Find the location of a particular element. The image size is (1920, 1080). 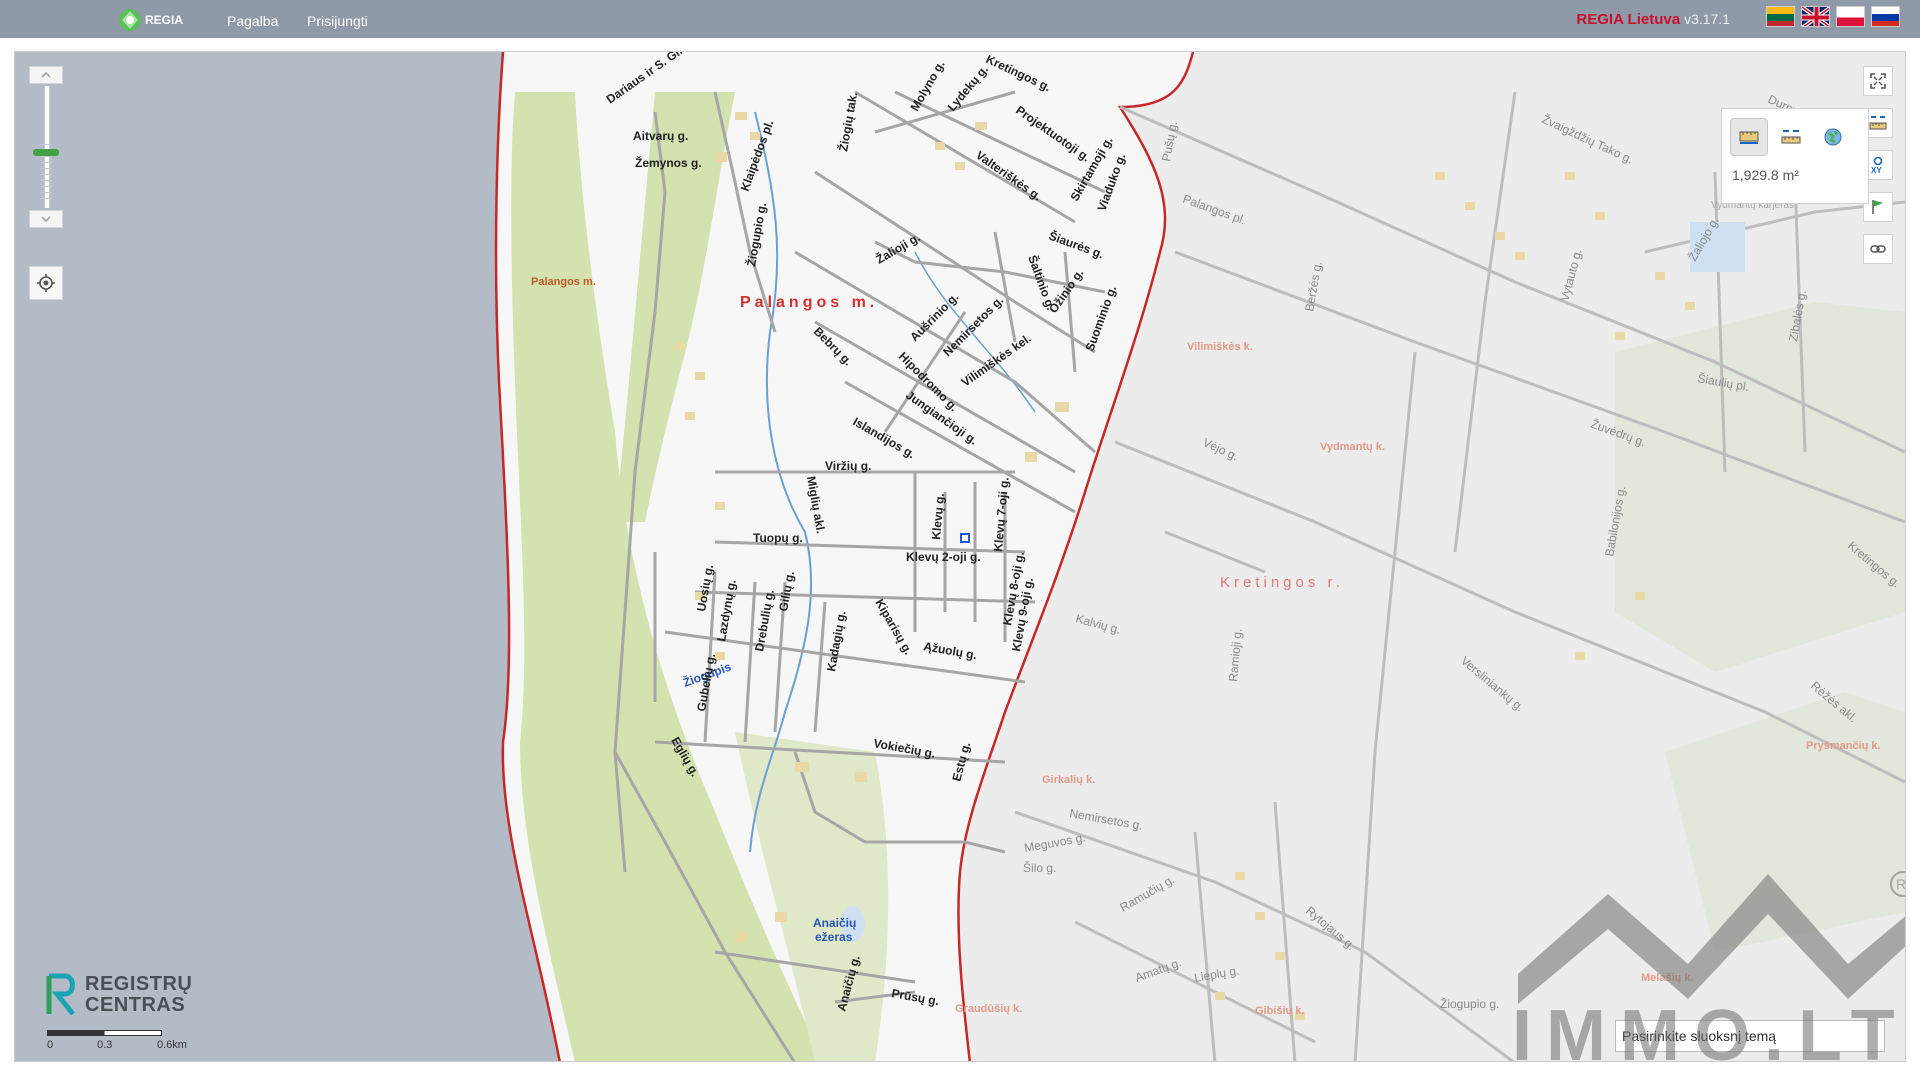

label-kretinga: Kretingos r. is located at coordinates (1282, 582).